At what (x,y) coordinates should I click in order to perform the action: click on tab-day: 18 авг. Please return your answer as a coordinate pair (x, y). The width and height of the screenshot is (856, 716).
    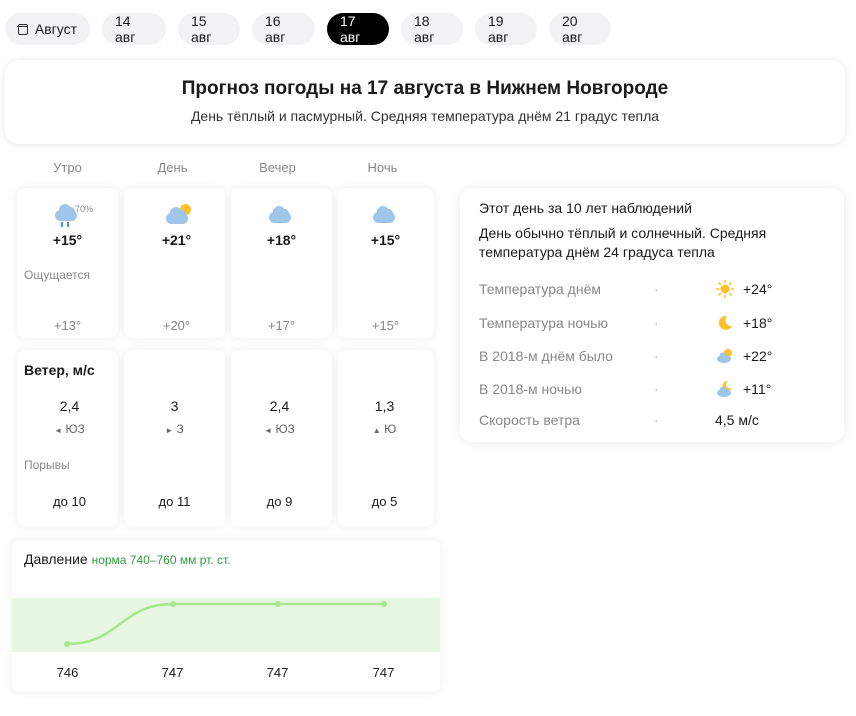
    Looking at the image, I should click on (432, 29).